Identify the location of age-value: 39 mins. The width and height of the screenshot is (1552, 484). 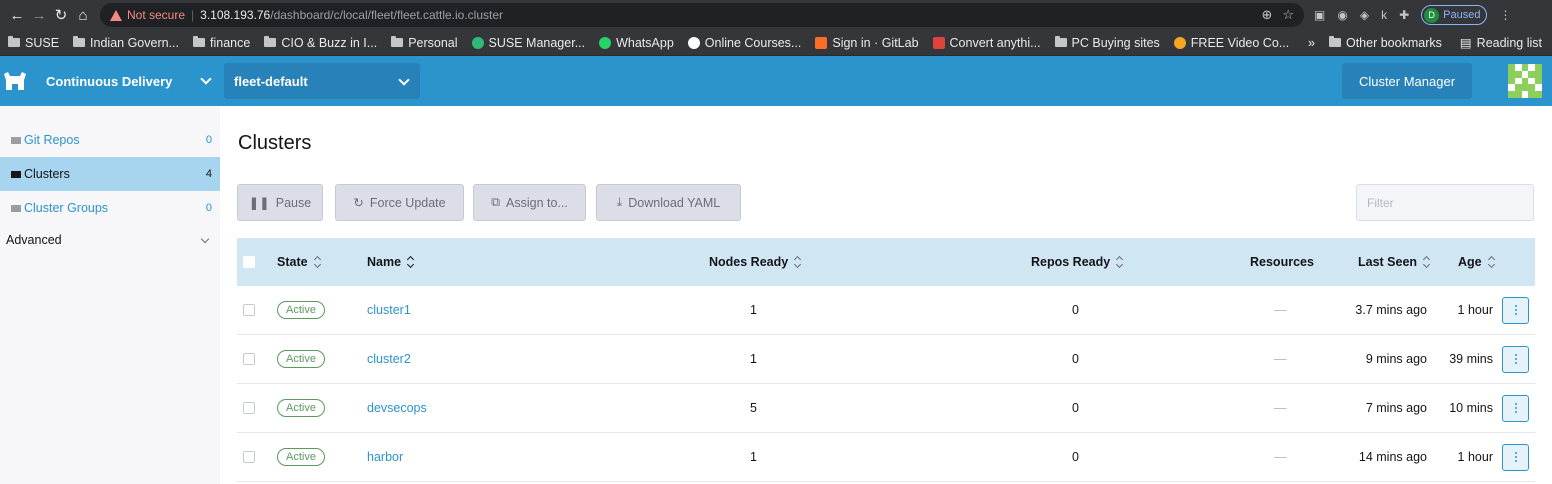
(1471, 359).